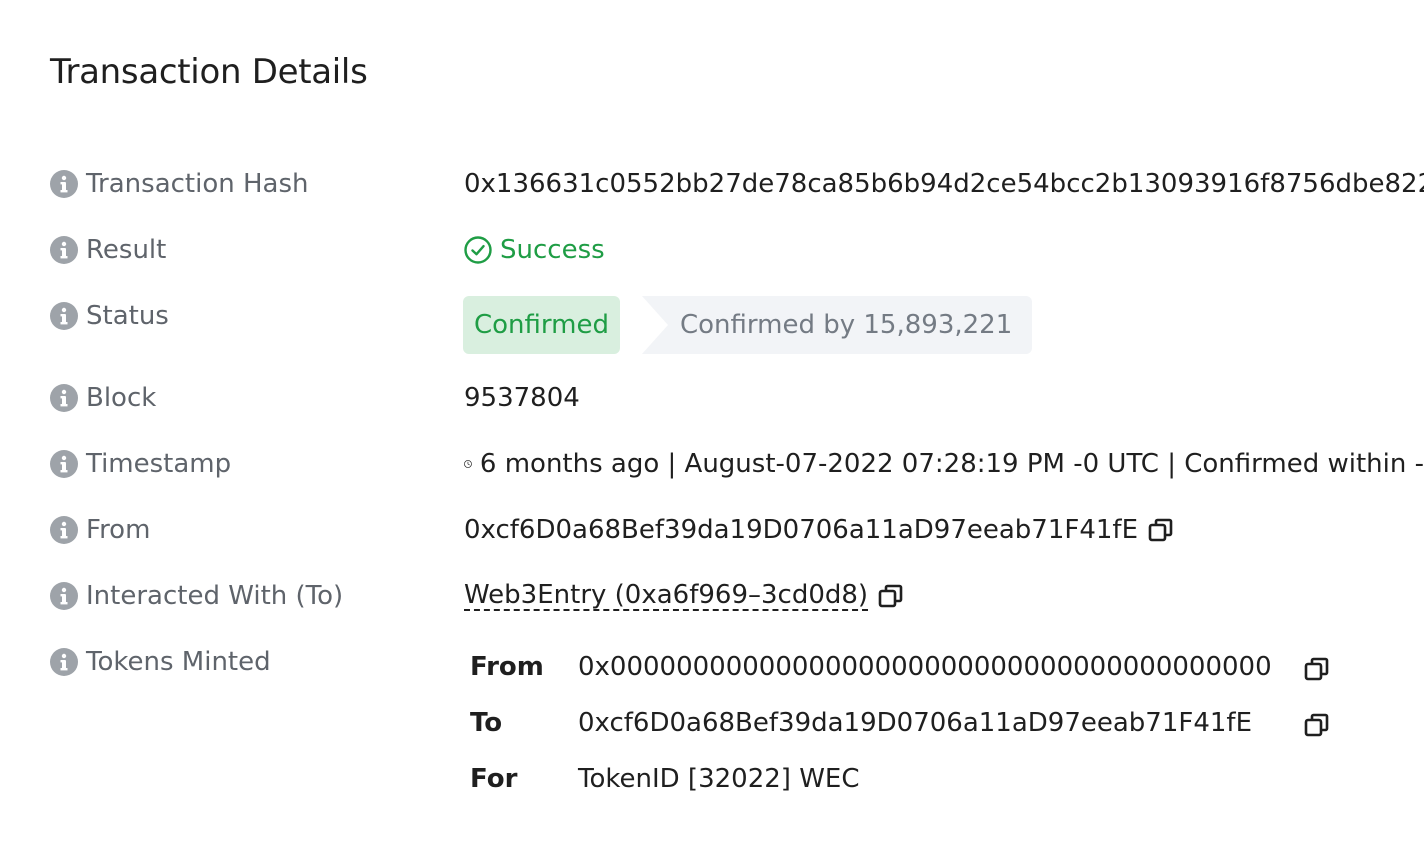 The width and height of the screenshot is (1424, 852). Describe the element at coordinates (127, 316) in the screenshot. I see `status-label: Status` at that location.